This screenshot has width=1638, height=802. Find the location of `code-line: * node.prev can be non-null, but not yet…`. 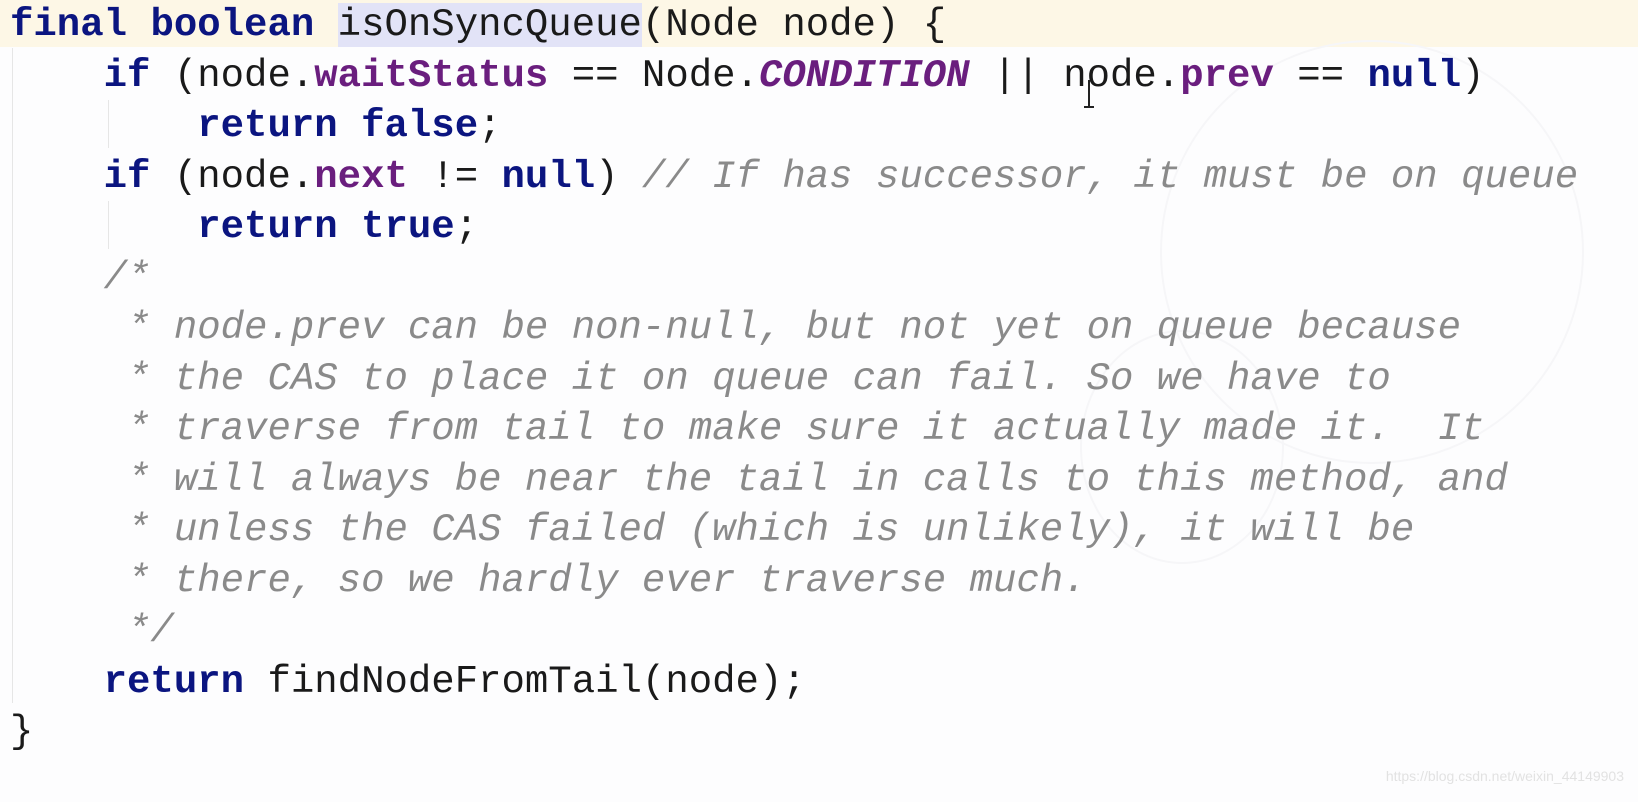

code-line: * node.prev can be non-null, but not yet… is located at coordinates (735, 328).